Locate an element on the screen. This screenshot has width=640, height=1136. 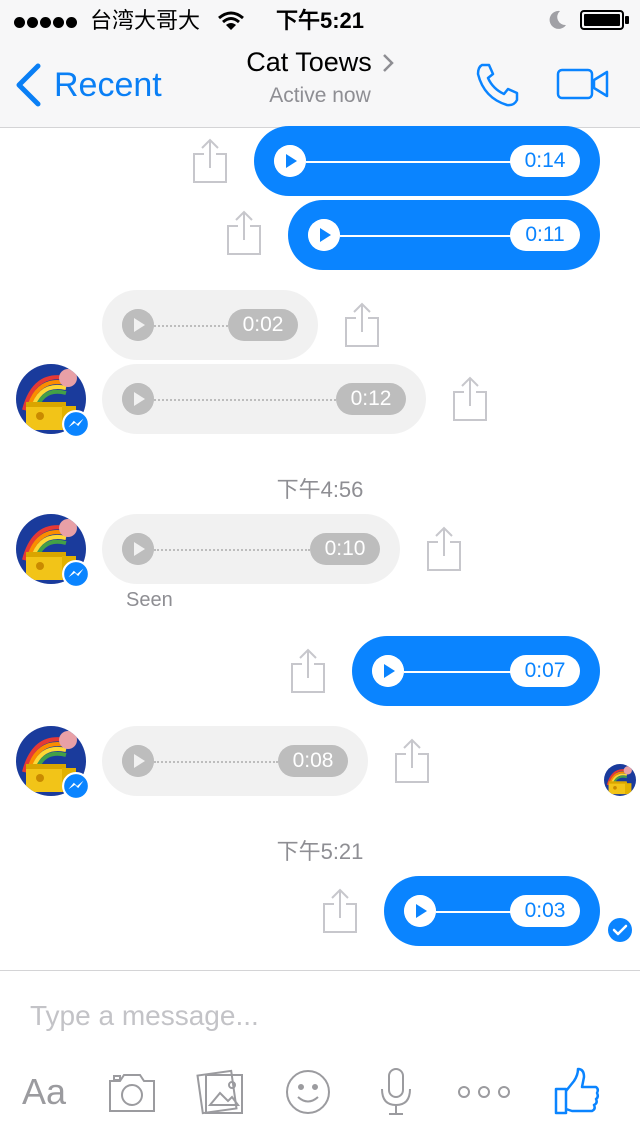
voice-message-outgoing: 0:03 is located at coordinates (492, 911).